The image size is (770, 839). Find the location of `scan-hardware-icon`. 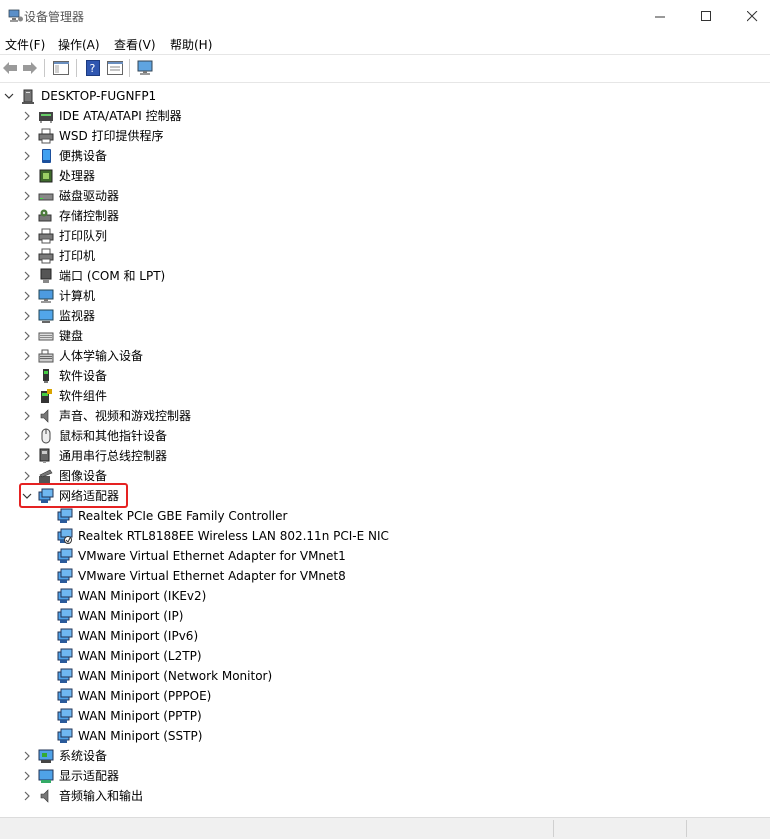

scan-hardware-icon is located at coordinates (145, 67).